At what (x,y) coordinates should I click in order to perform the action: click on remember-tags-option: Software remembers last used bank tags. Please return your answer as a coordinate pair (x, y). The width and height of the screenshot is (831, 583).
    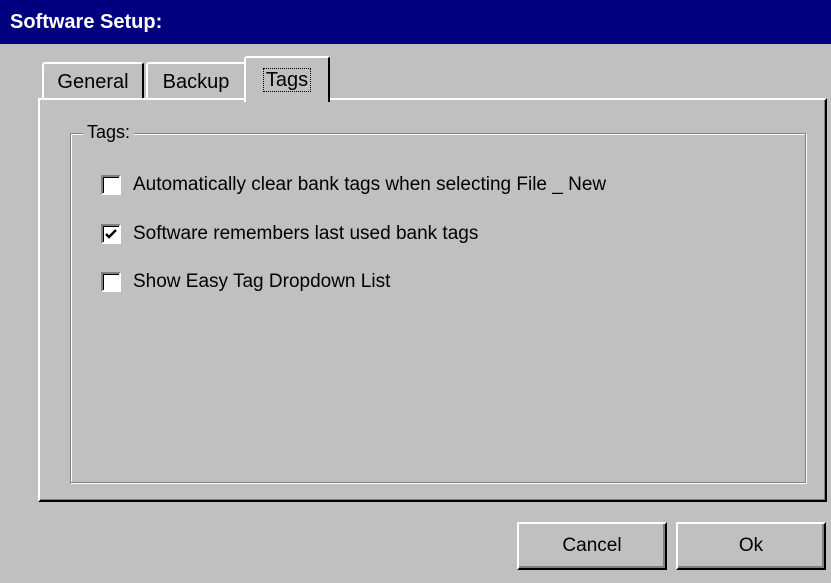
    Looking at the image, I should click on (289, 234).